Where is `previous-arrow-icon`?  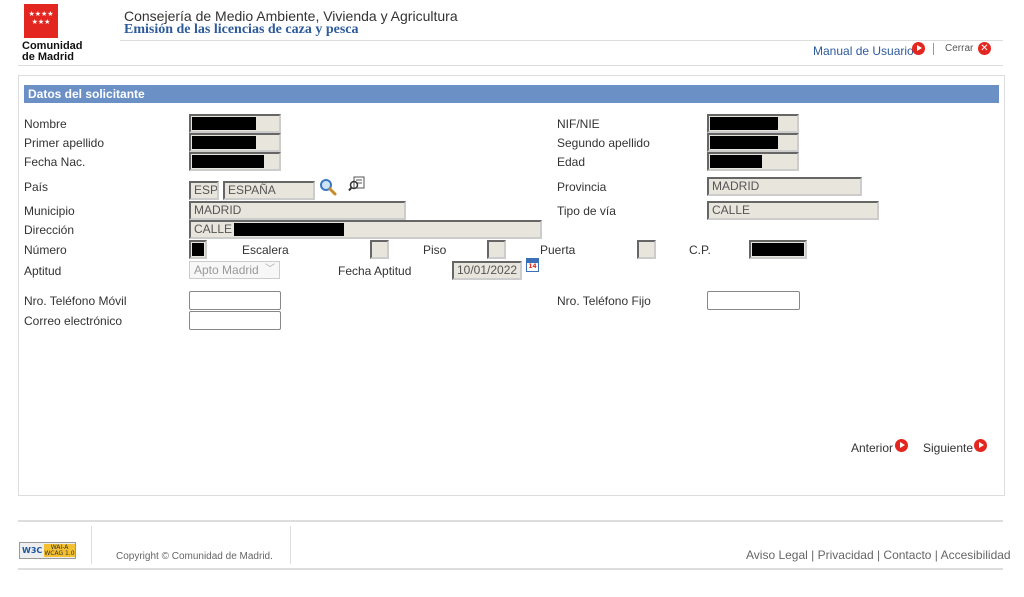 previous-arrow-icon is located at coordinates (901, 445).